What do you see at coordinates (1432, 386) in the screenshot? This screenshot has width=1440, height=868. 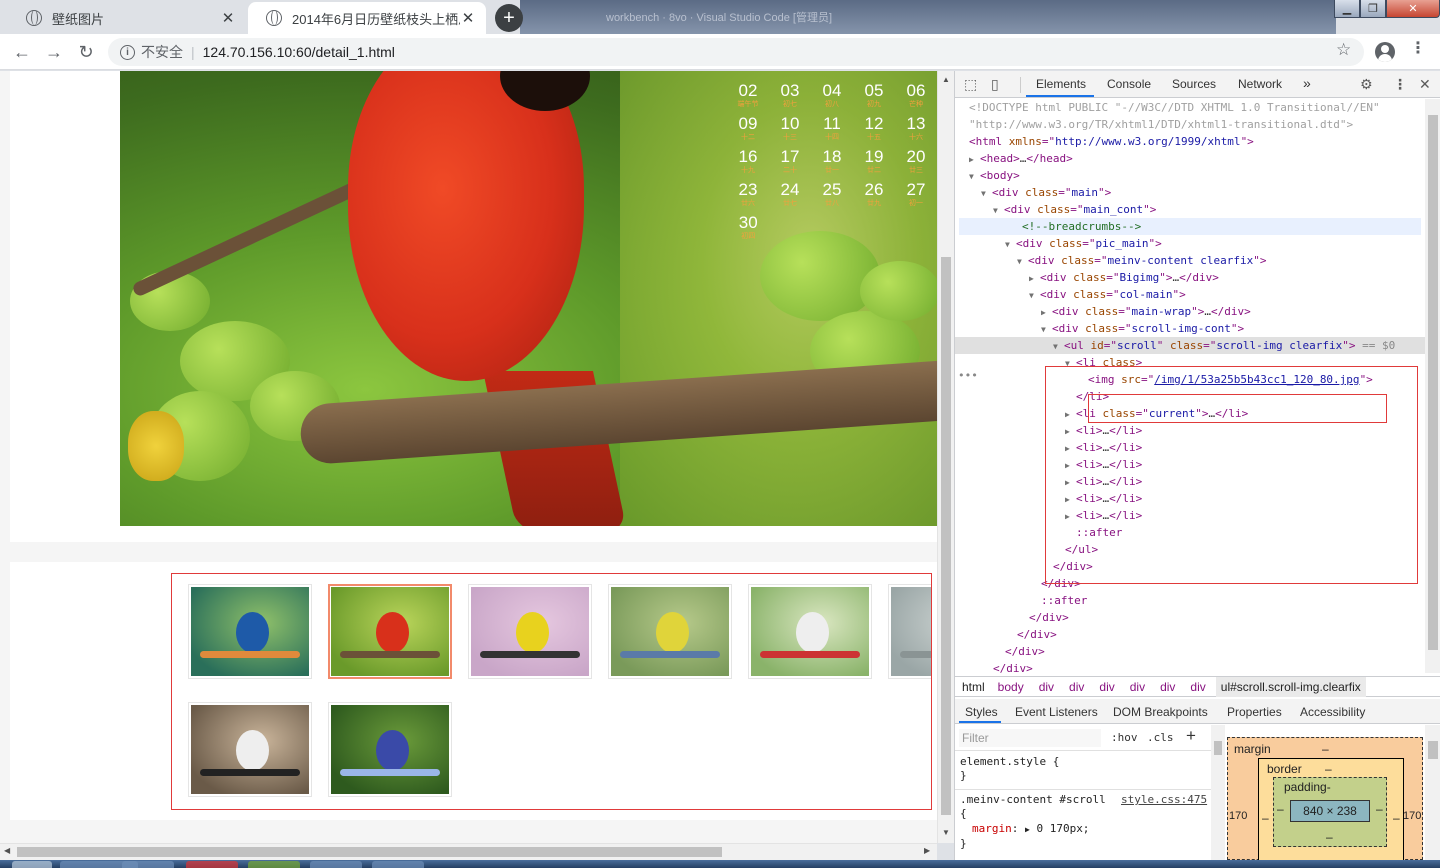 I see `dom-tree-scrollbar` at bounding box center [1432, 386].